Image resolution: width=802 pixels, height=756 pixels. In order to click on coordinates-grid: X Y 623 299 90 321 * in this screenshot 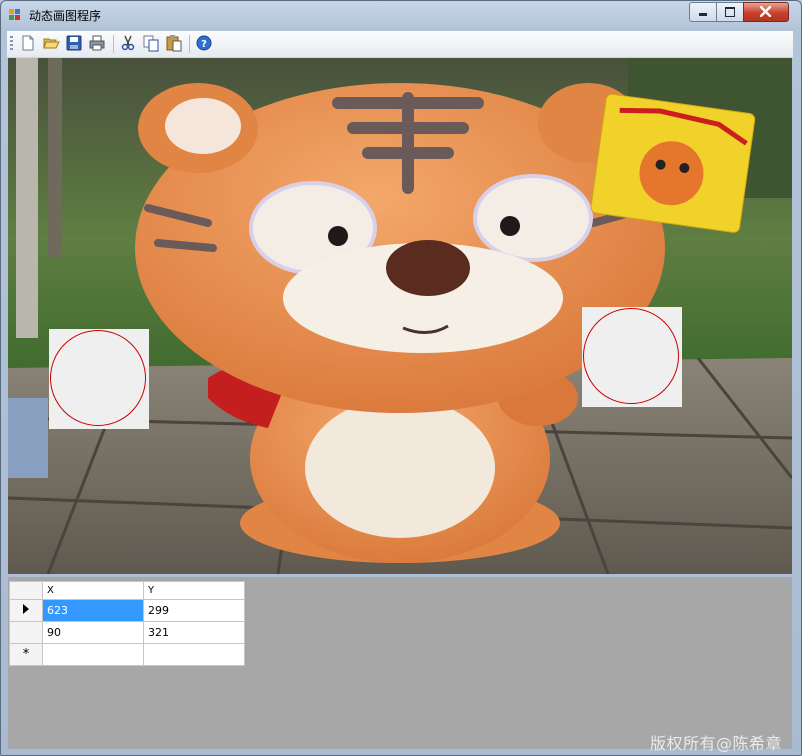, I will do `click(127, 623)`.